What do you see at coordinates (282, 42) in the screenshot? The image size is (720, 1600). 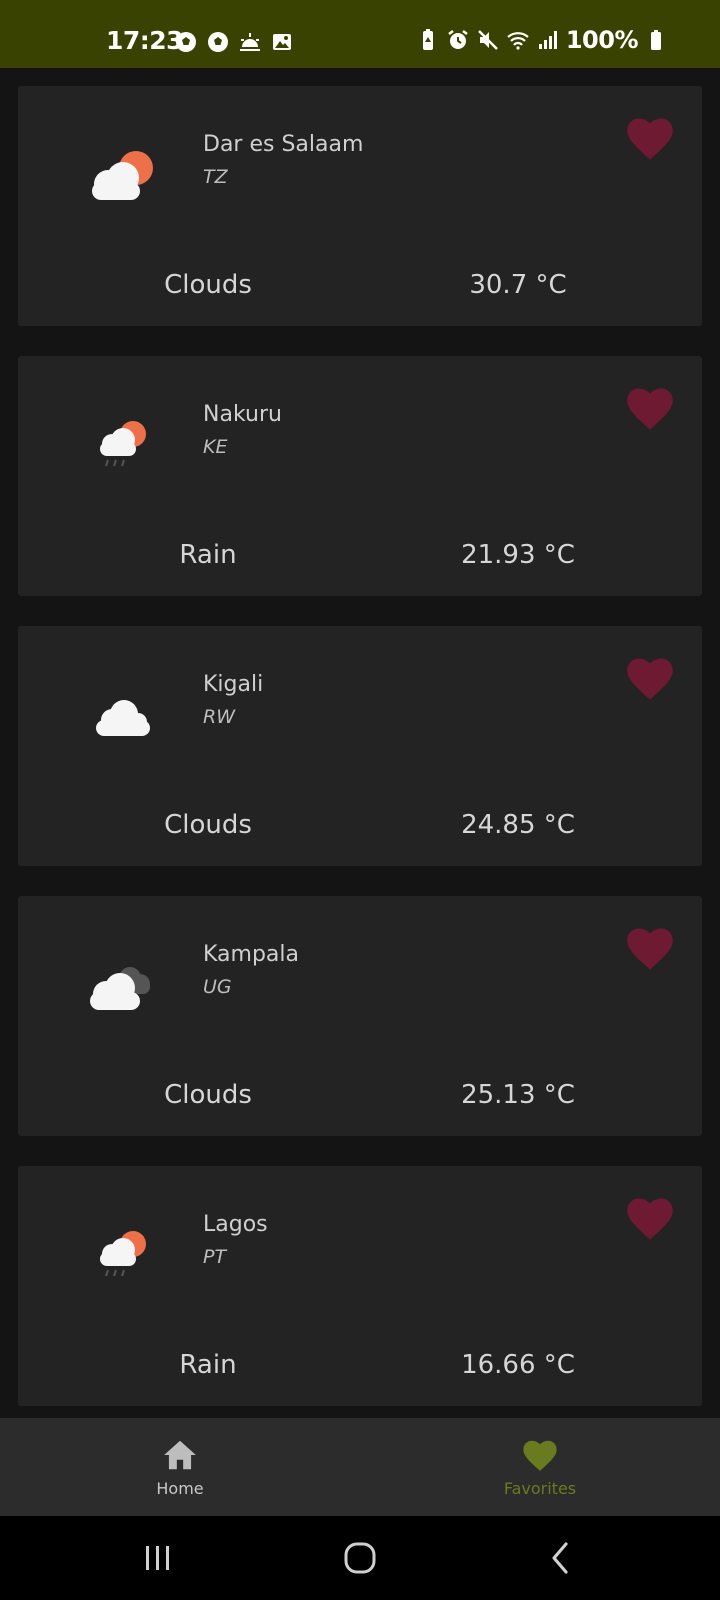 I see `image-icon` at bounding box center [282, 42].